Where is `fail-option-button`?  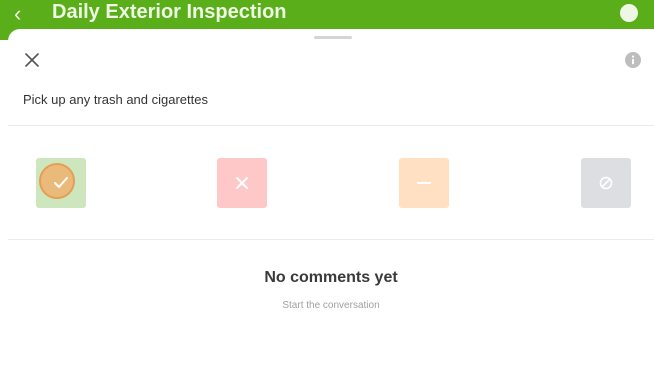 fail-option-button is located at coordinates (242, 183).